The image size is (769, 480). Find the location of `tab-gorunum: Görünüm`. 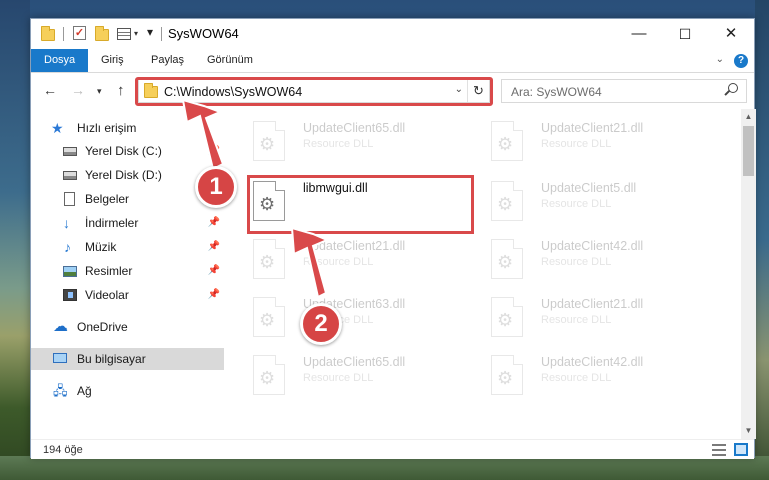

tab-gorunum: Görünüm is located at coordinates (230, 60).